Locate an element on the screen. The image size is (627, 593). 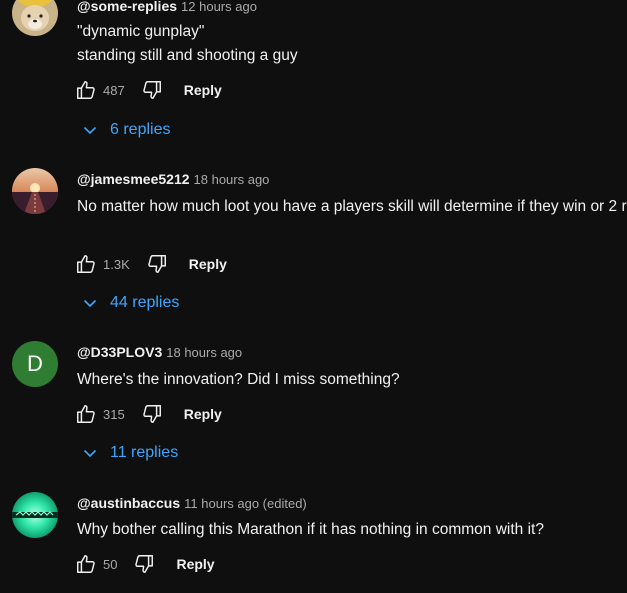
like-count: 315 is located at coordinates (114, 414).